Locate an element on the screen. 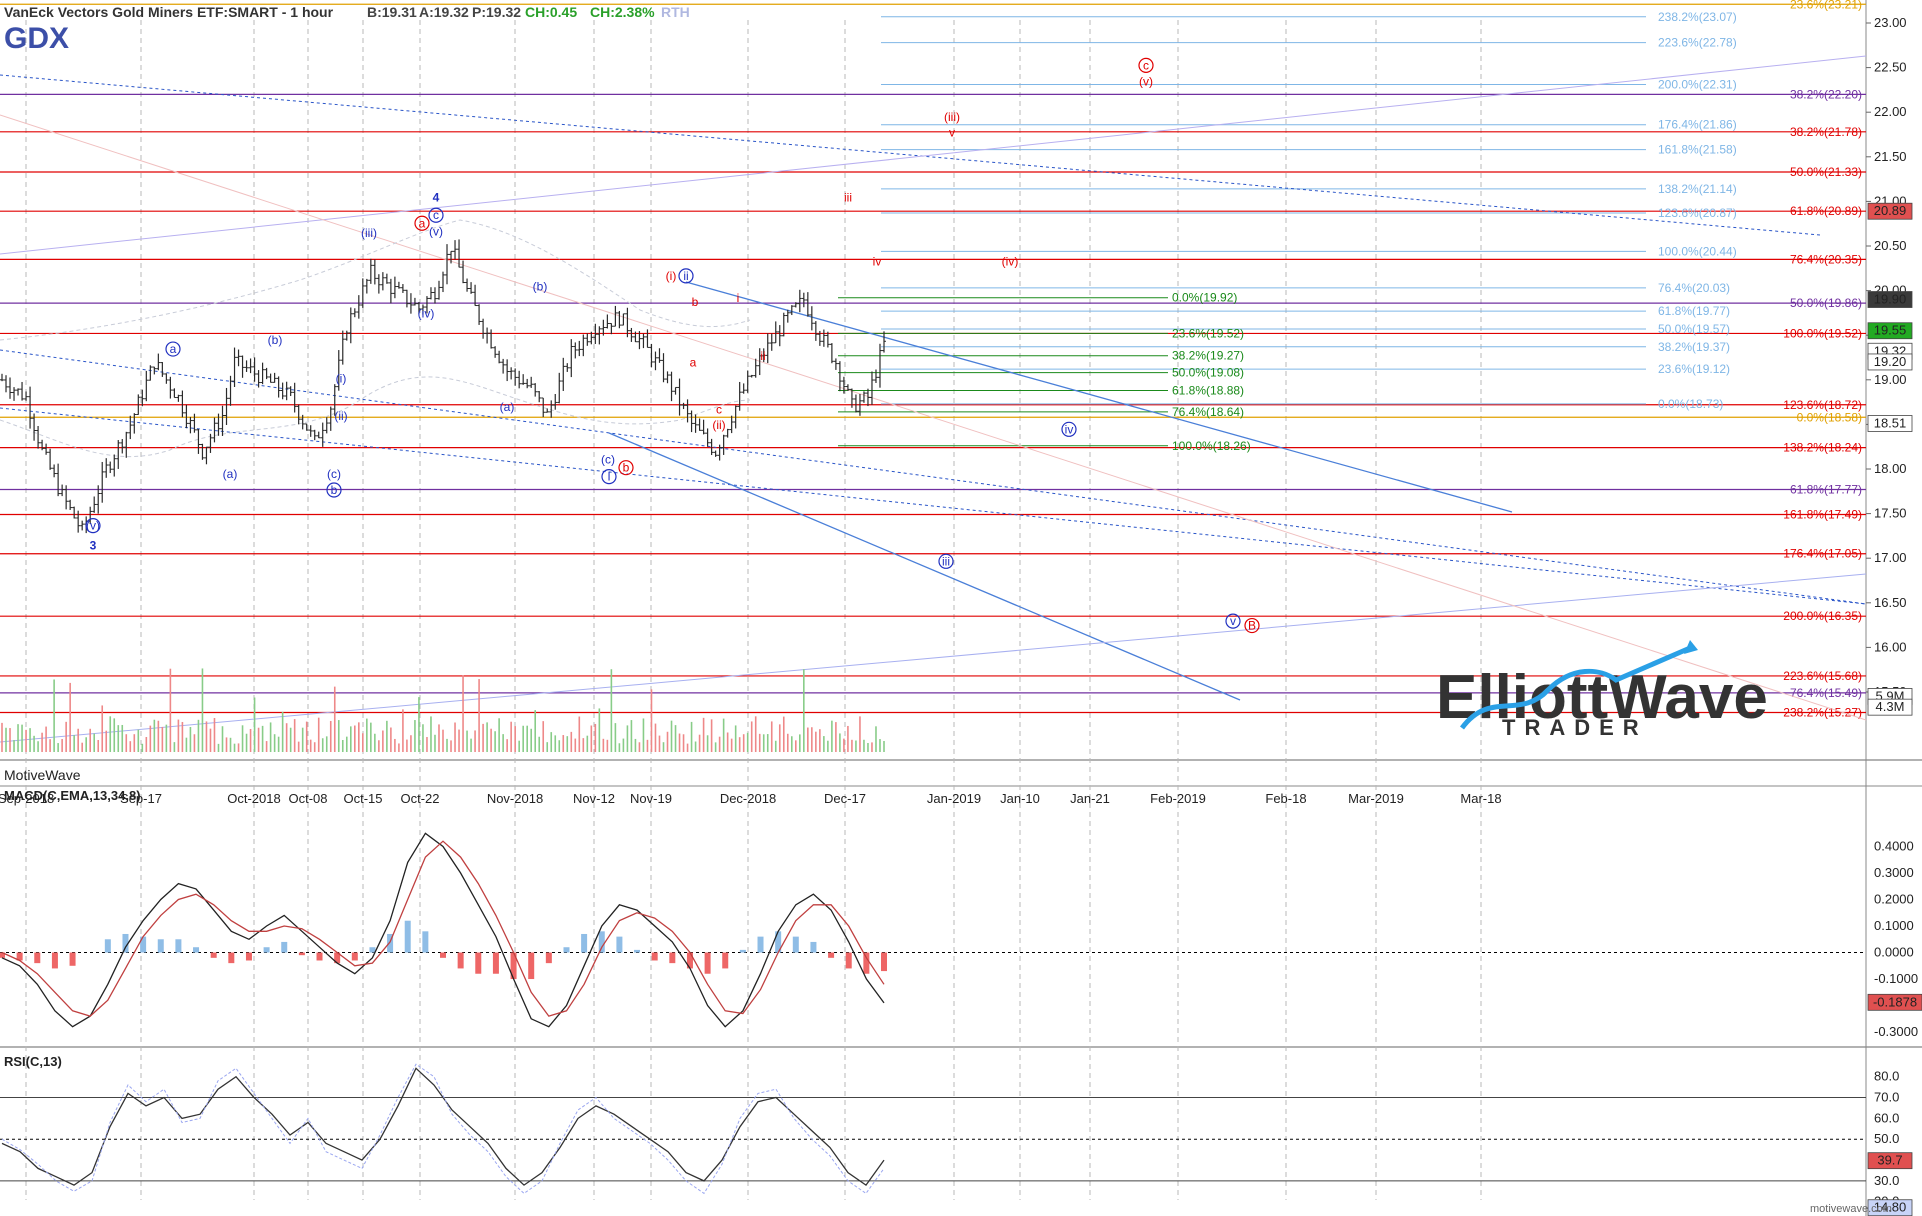 The image size is (1922, 1216). price-tick-label: 19.00 is located at coordinates (1890, 379).